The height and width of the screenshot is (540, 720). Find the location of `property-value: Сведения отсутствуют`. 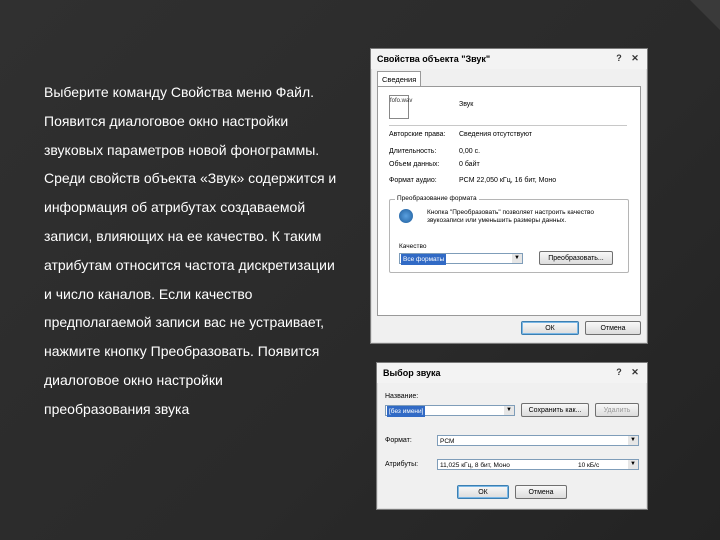

property-value: Сведения отсутствуют is located at coordinates (495, 134).